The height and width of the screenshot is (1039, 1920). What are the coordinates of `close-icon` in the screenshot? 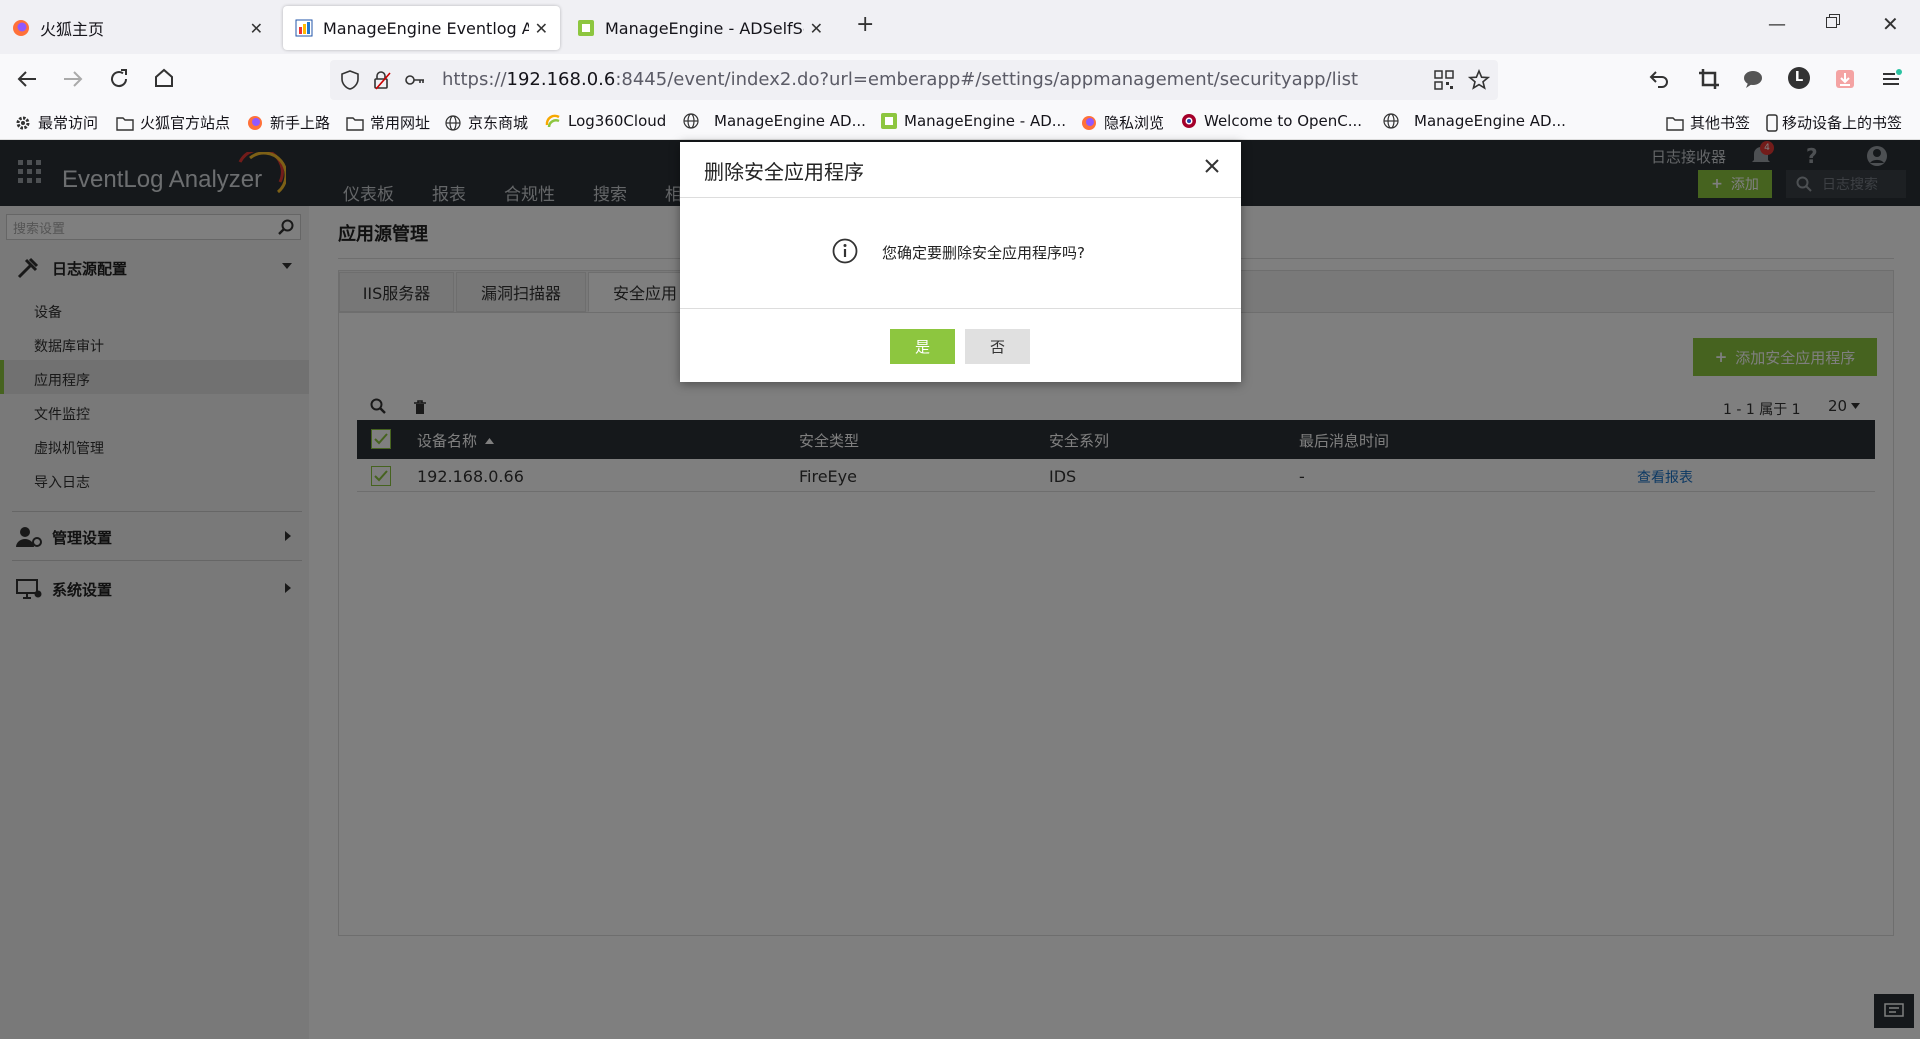 It's located at (1212, 166).